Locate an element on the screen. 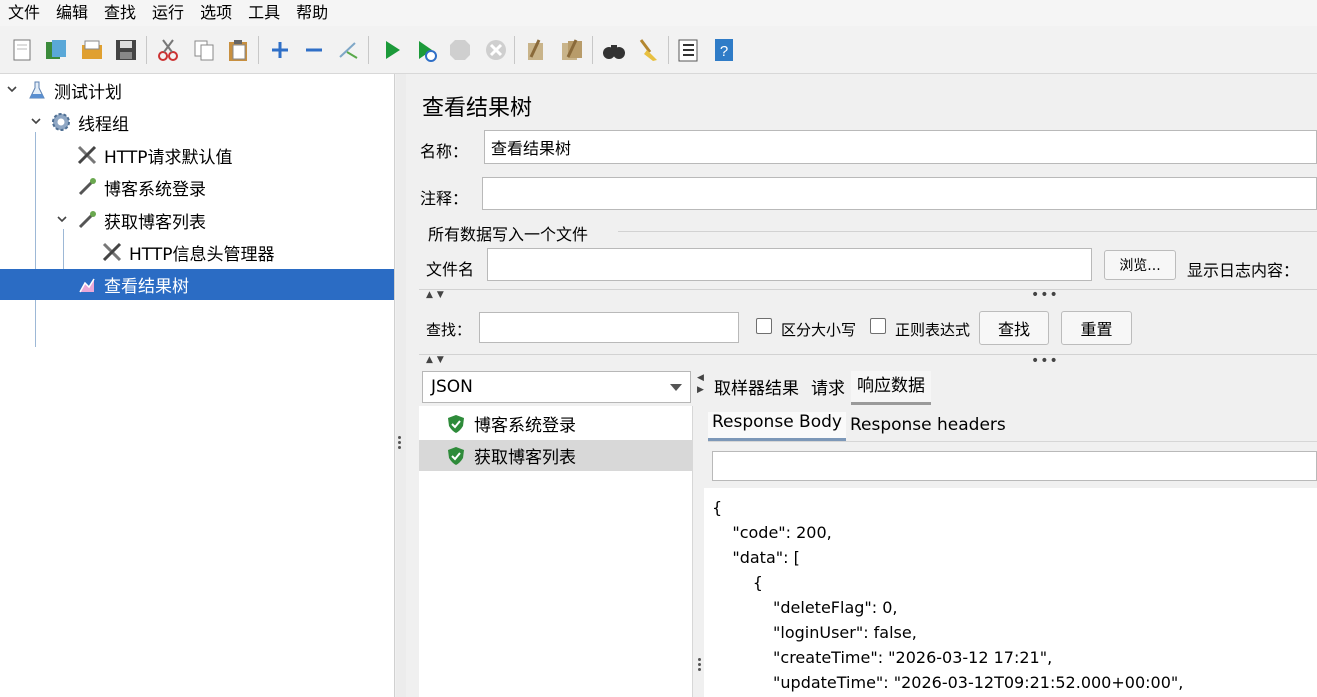 This screenshot has height=697, width=1317. help-icon: ? is located at coordinates (724, 50).